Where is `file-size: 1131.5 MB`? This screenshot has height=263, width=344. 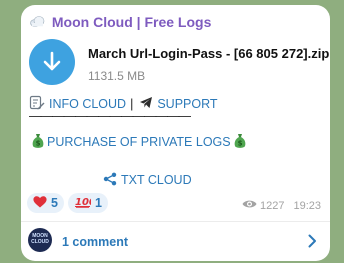 file-size: 1131.5 MB is located at coordinates (117, 76).